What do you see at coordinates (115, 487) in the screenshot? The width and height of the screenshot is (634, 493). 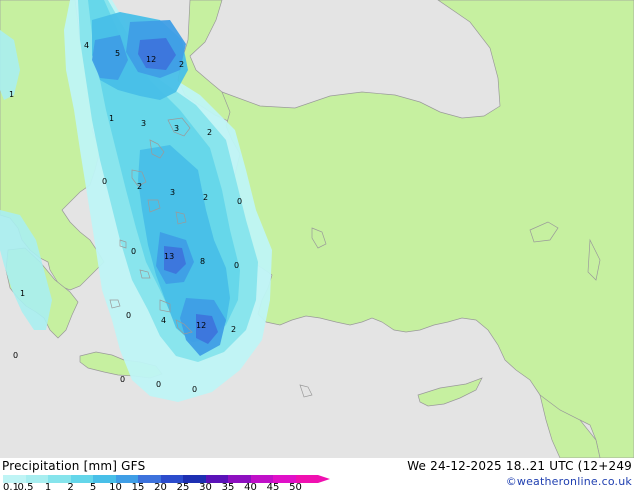 I see `scale-label-10: 10` at bounding box center [115, 487].